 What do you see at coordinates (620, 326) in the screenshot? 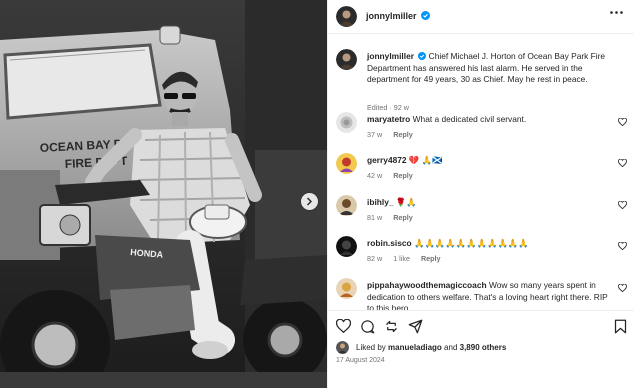
I see `bookmark-icon` at bounding box center [620, 326].